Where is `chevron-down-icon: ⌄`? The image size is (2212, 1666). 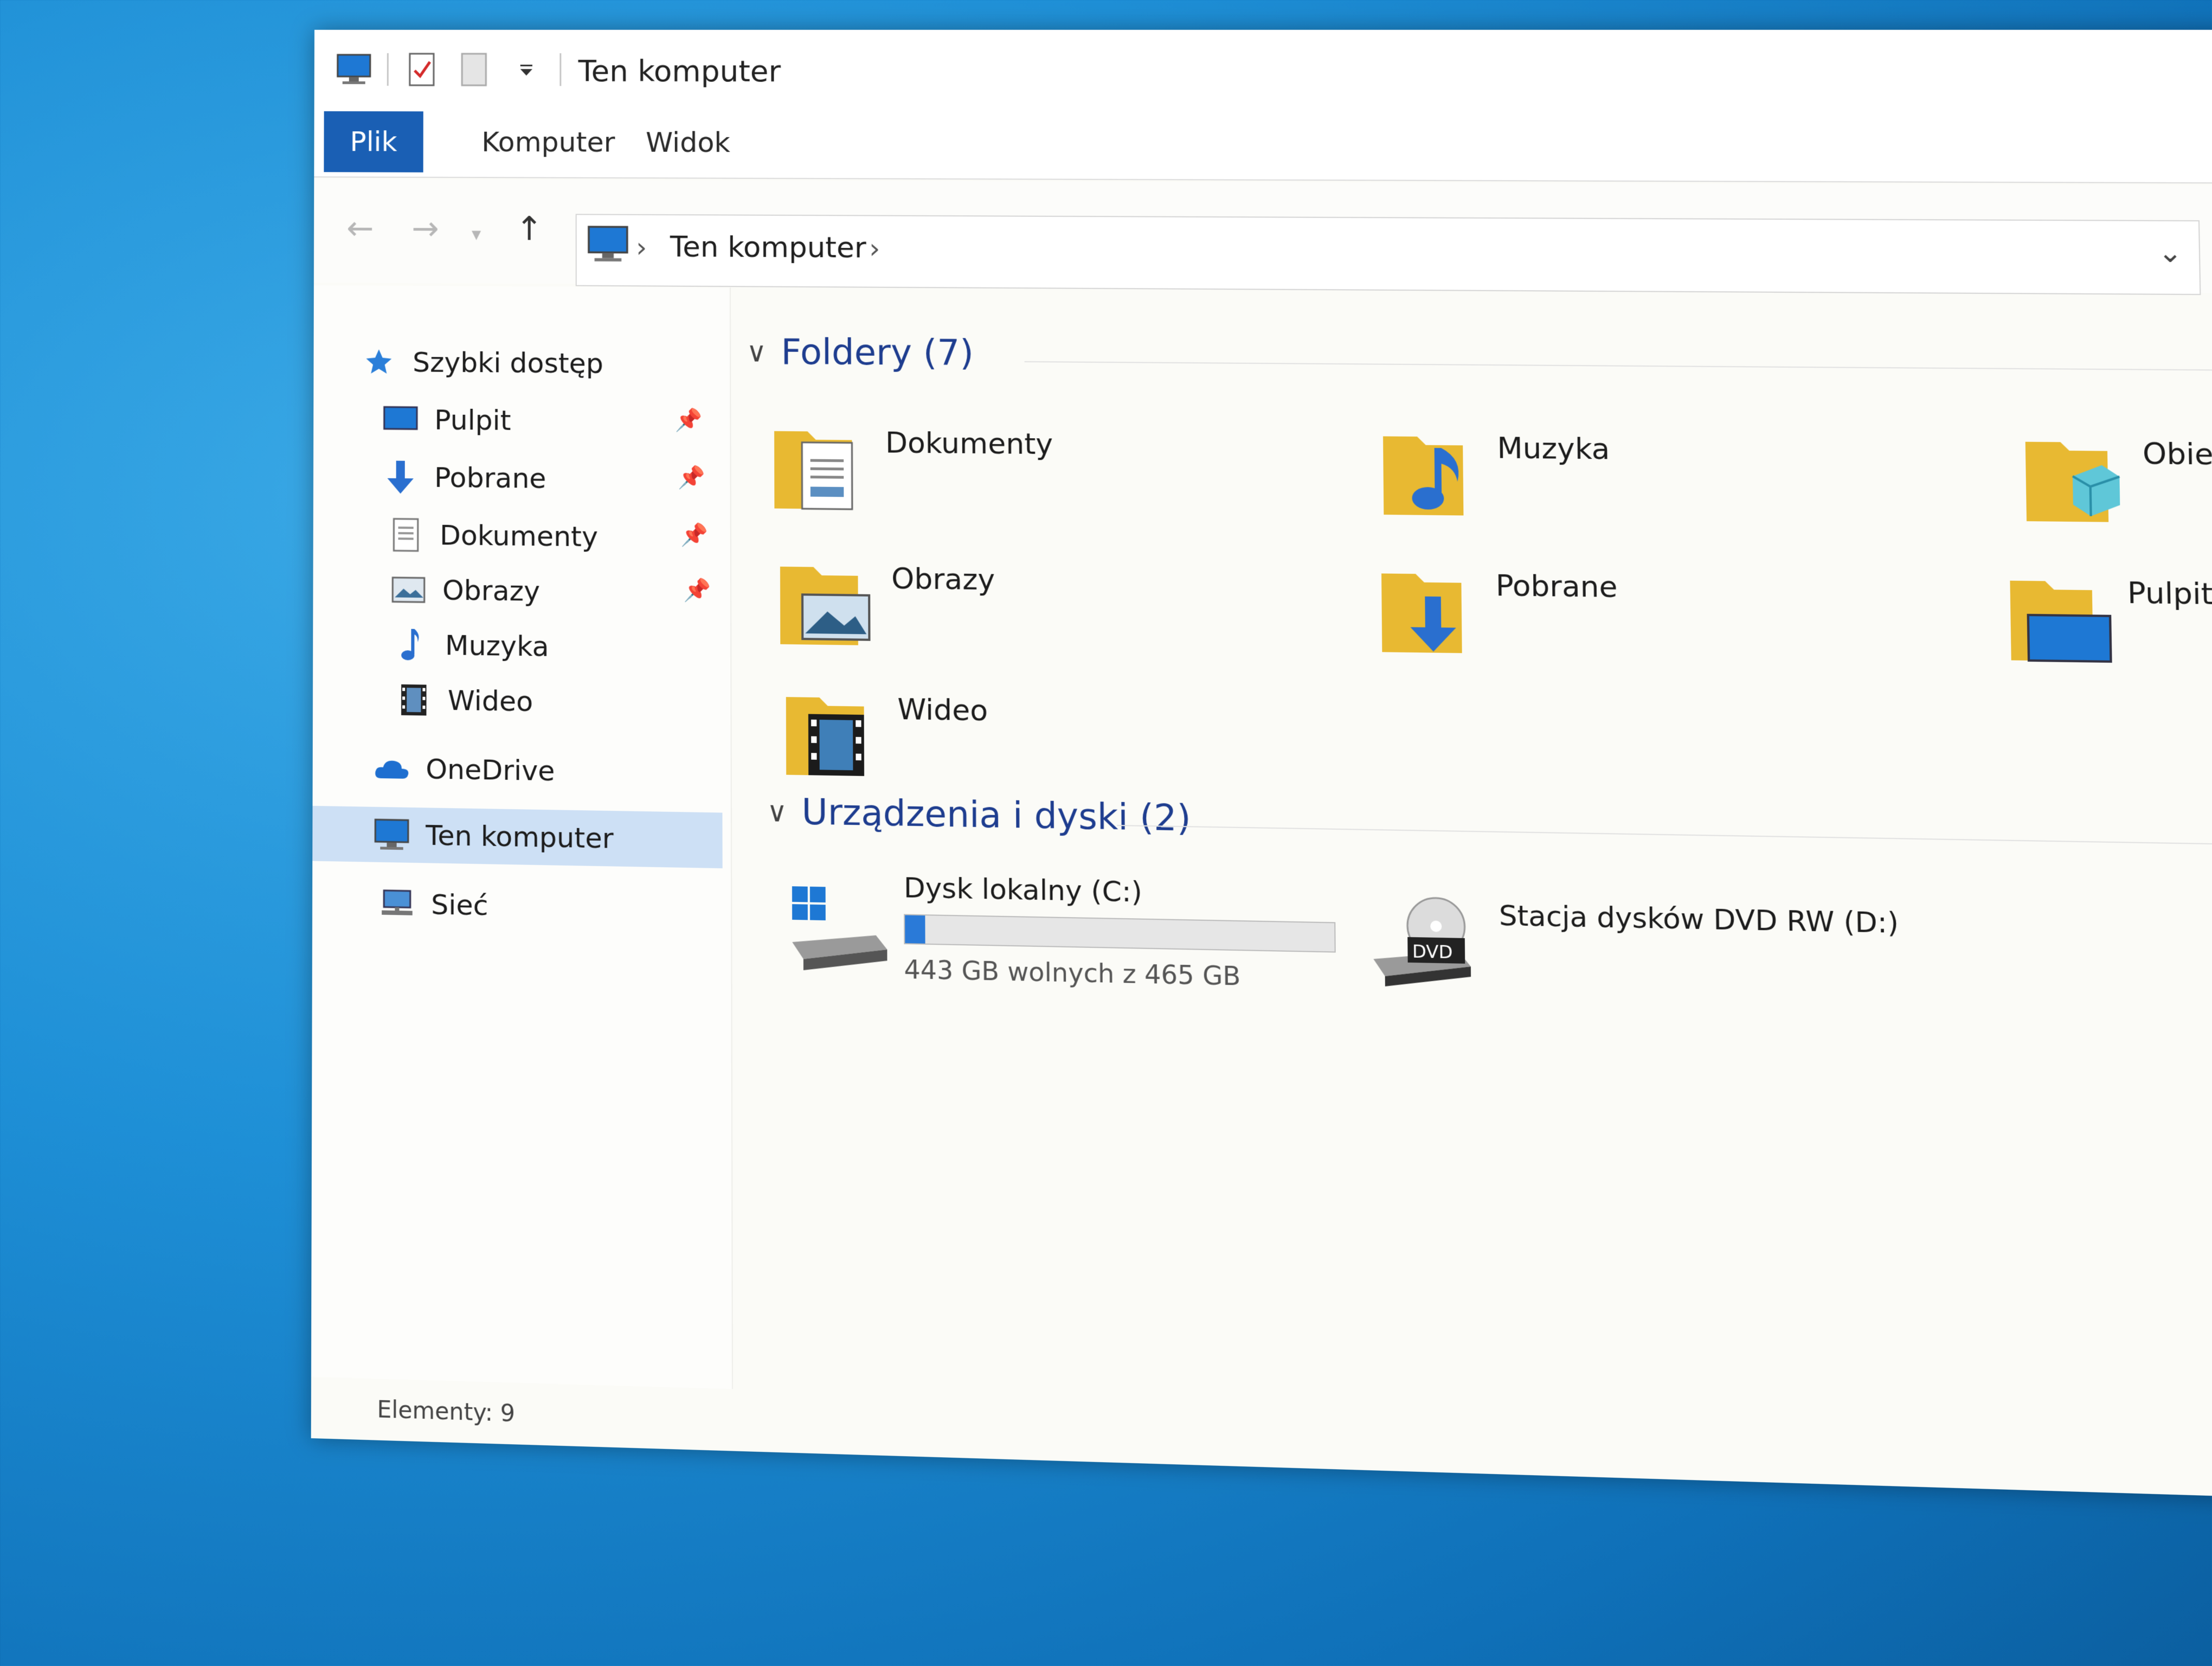
chevron-down-icon: ⌄ is located at coordinates (2170, 253).